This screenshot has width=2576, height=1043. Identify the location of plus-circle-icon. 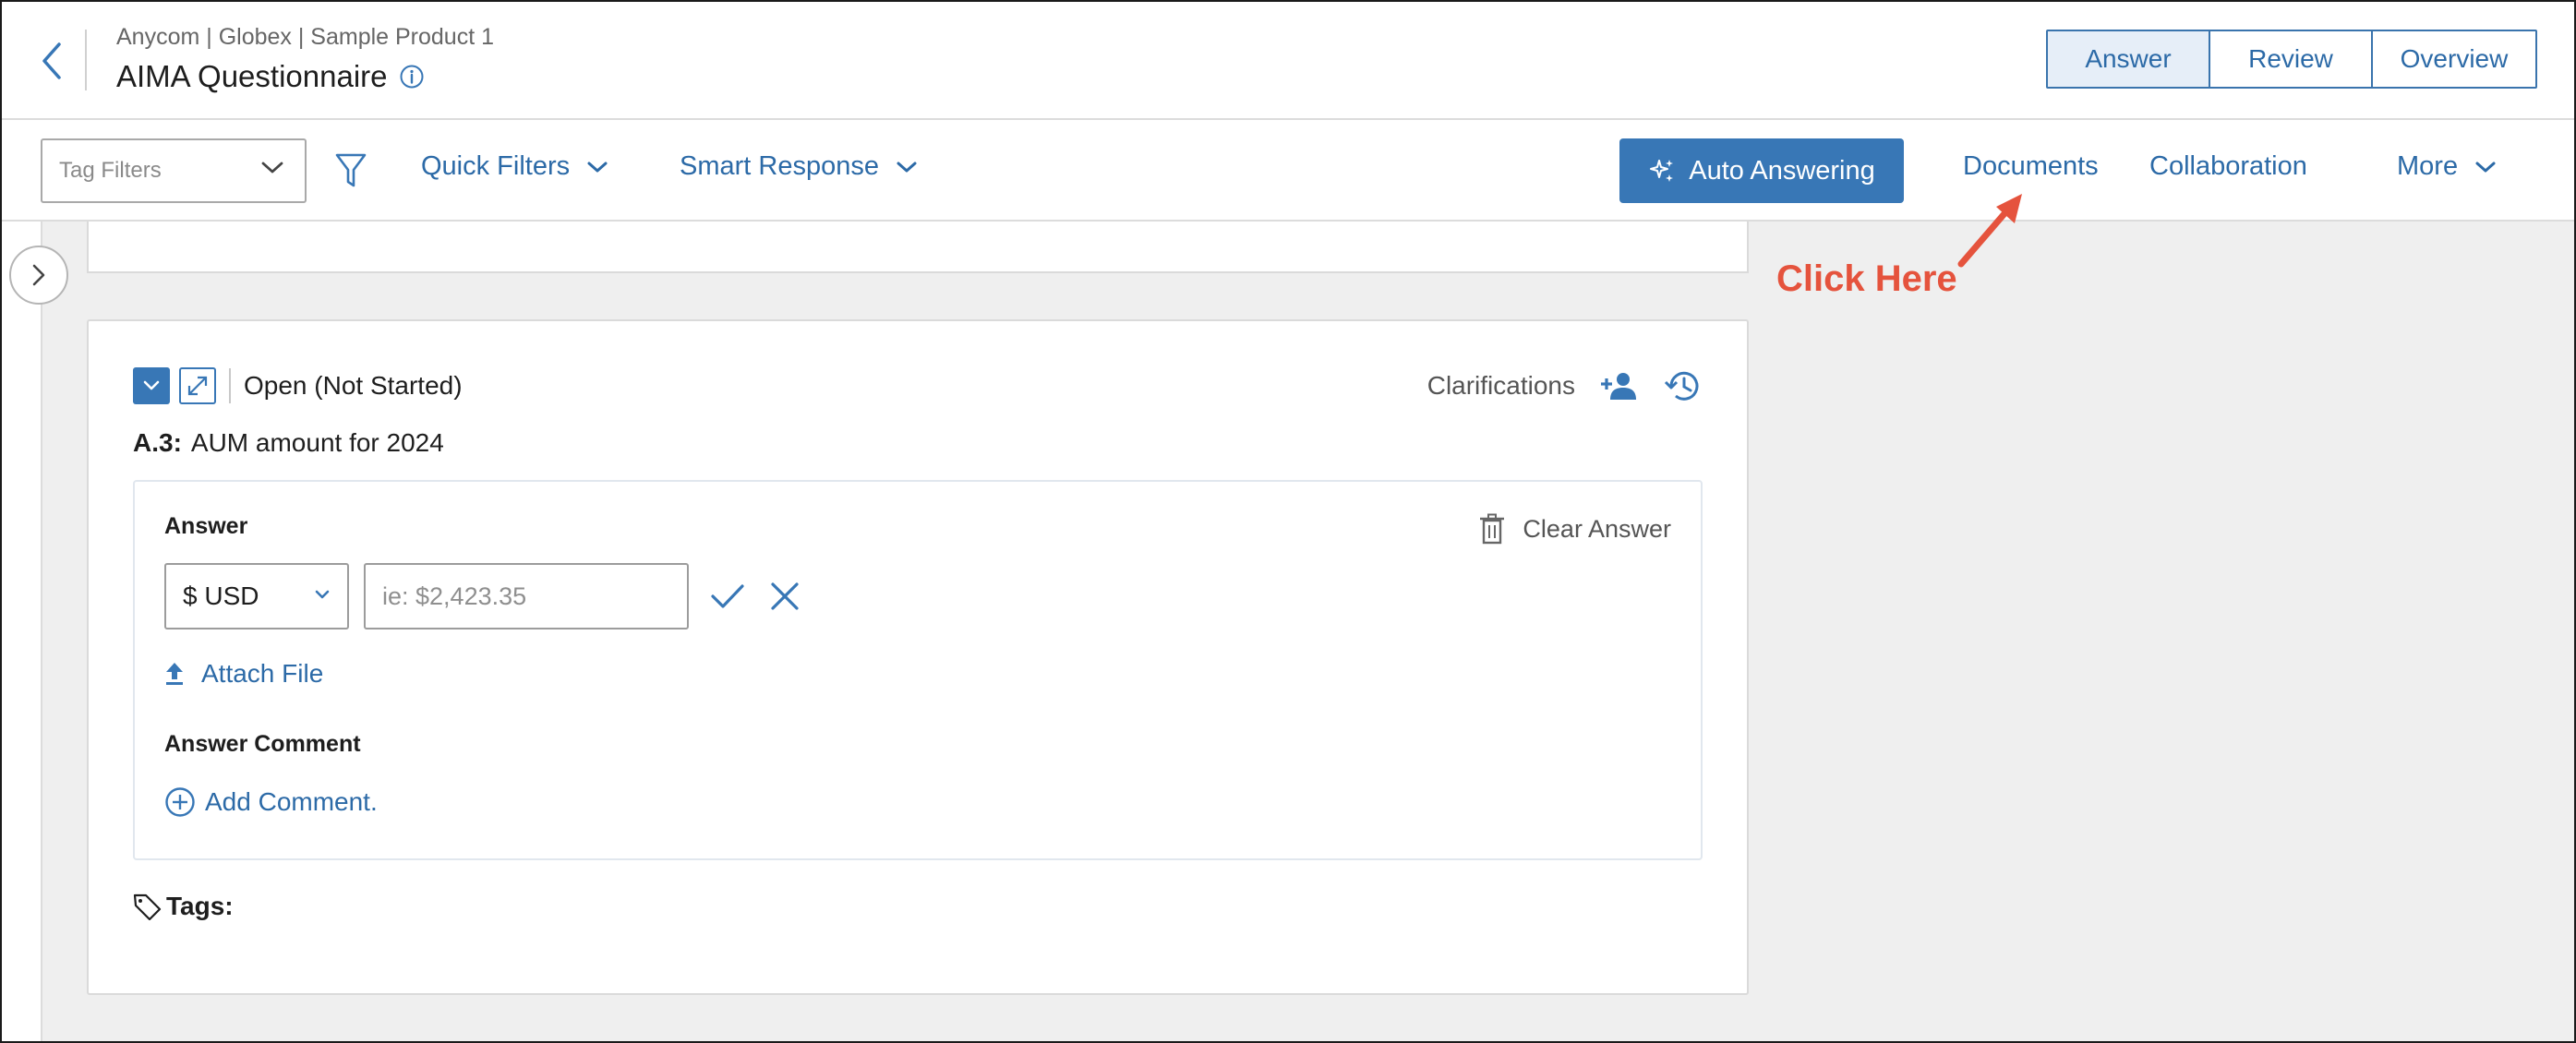
(180, 802).